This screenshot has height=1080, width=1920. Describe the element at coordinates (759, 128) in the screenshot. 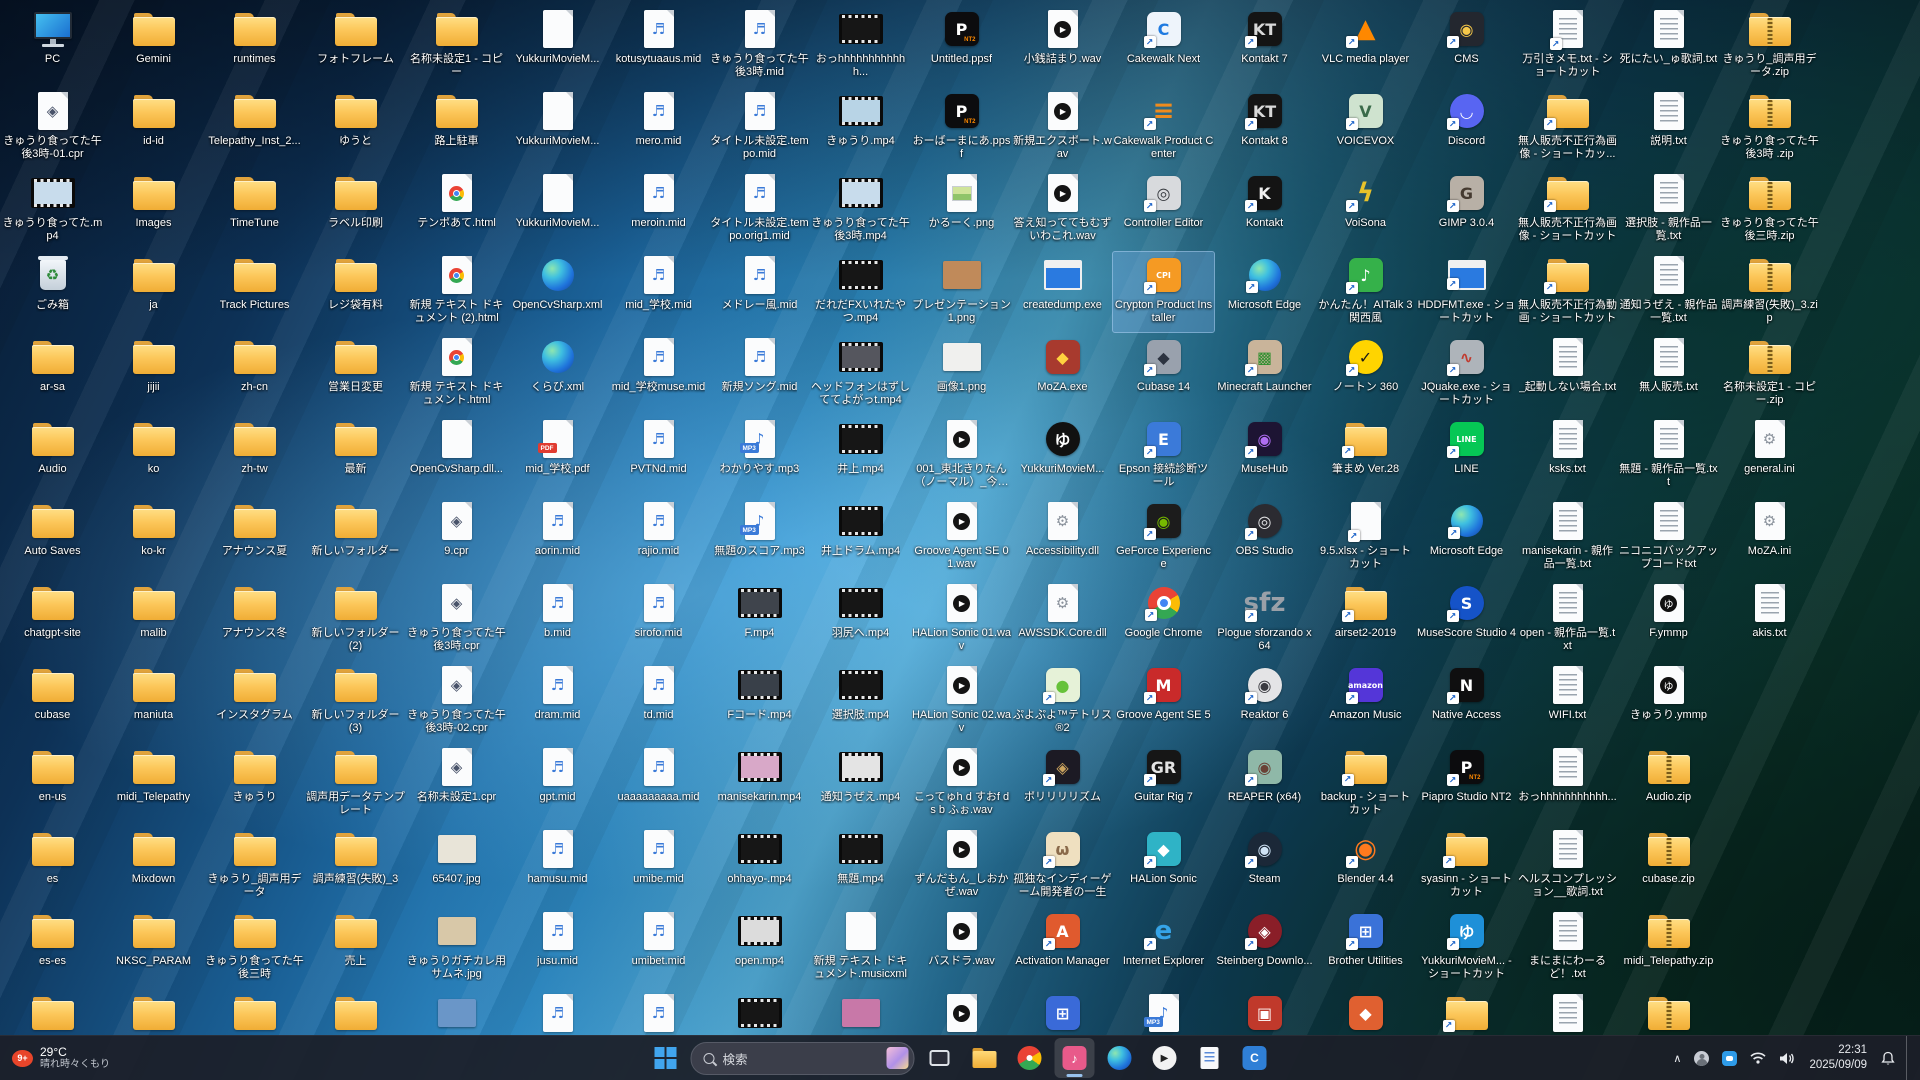

I see `desktop-icon: ♬ タイトル未設定.tempo.mid` at that location.